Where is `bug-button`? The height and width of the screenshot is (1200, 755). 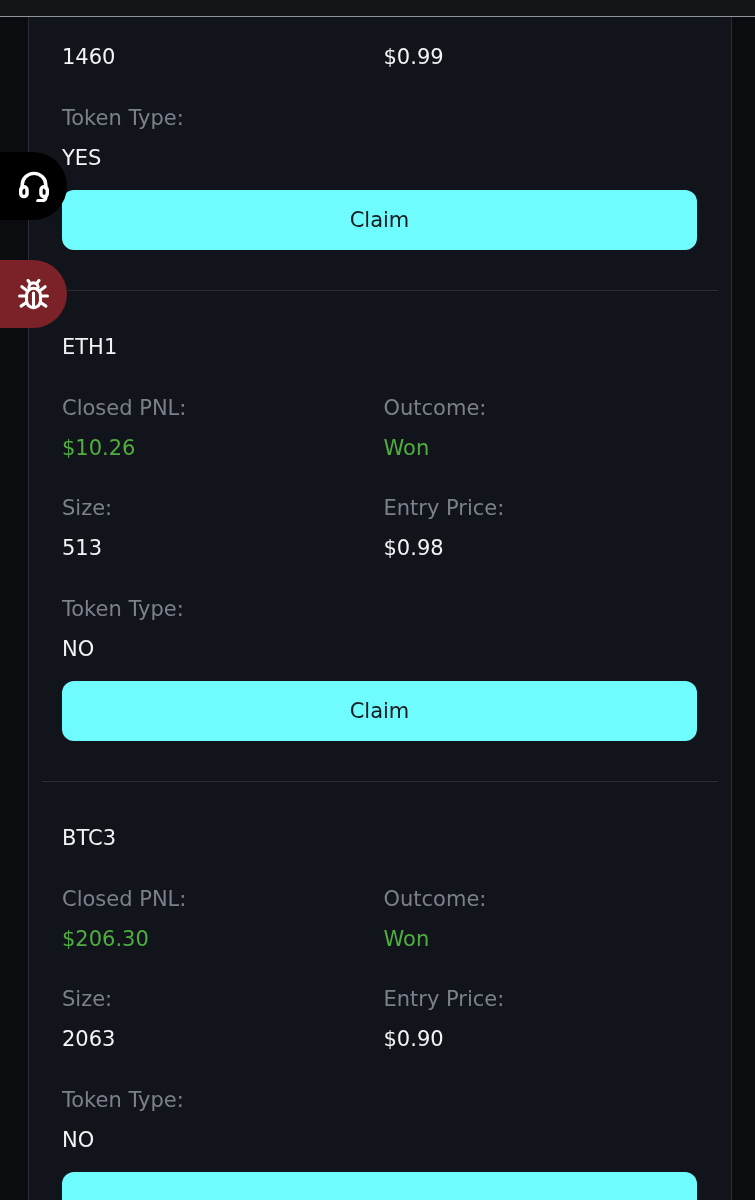
bug-button is located at coordinates (33, 294).